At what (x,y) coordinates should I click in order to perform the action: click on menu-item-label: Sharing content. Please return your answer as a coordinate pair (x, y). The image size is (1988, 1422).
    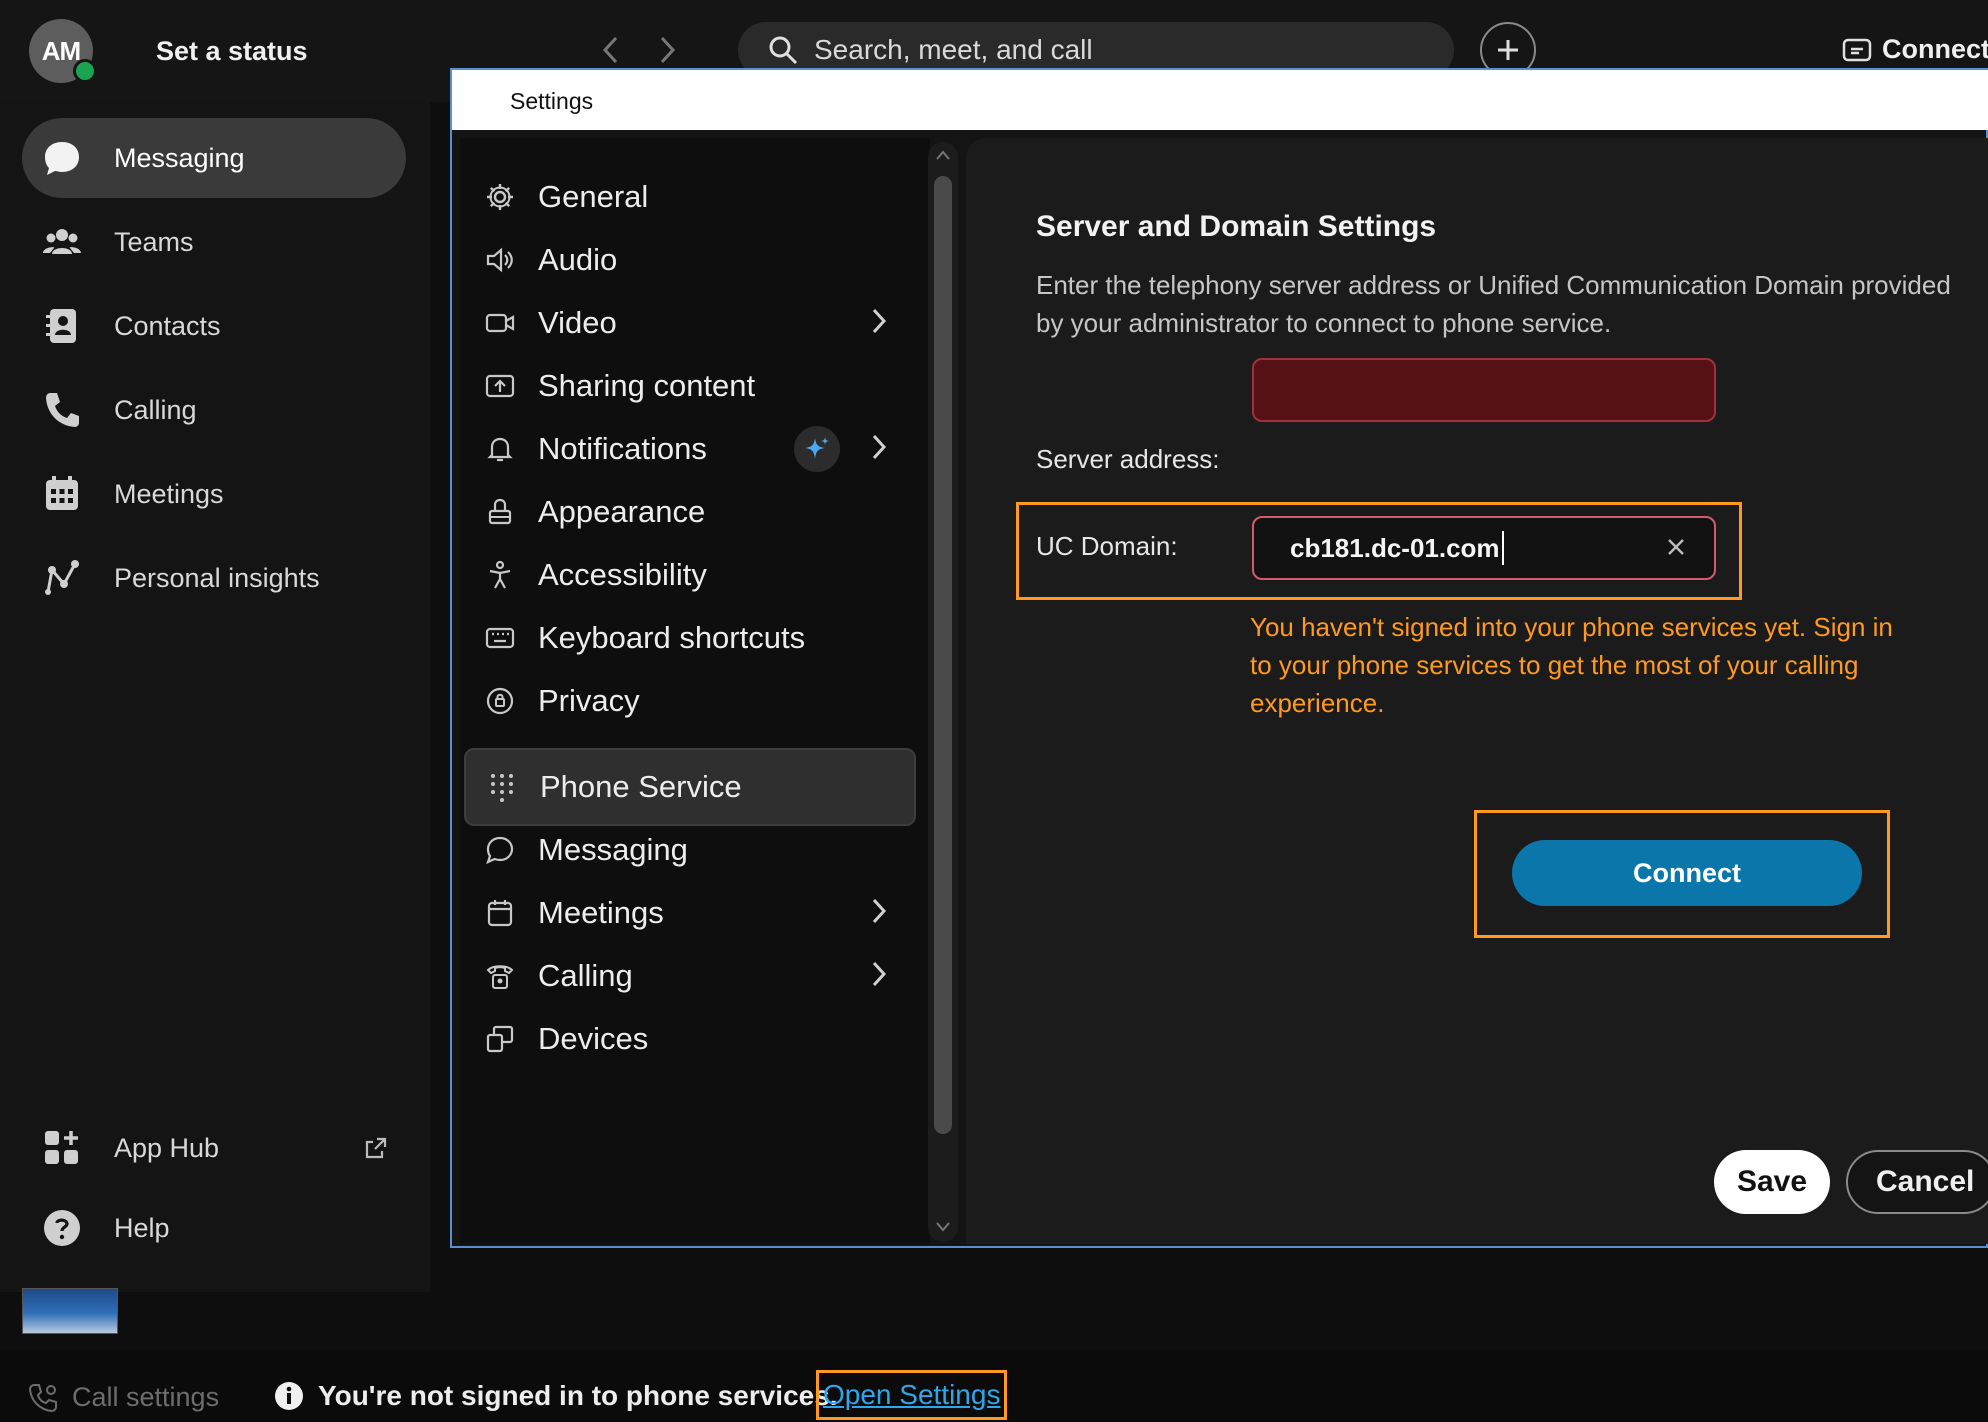
    Looking at the image, I should click on (647, 385).